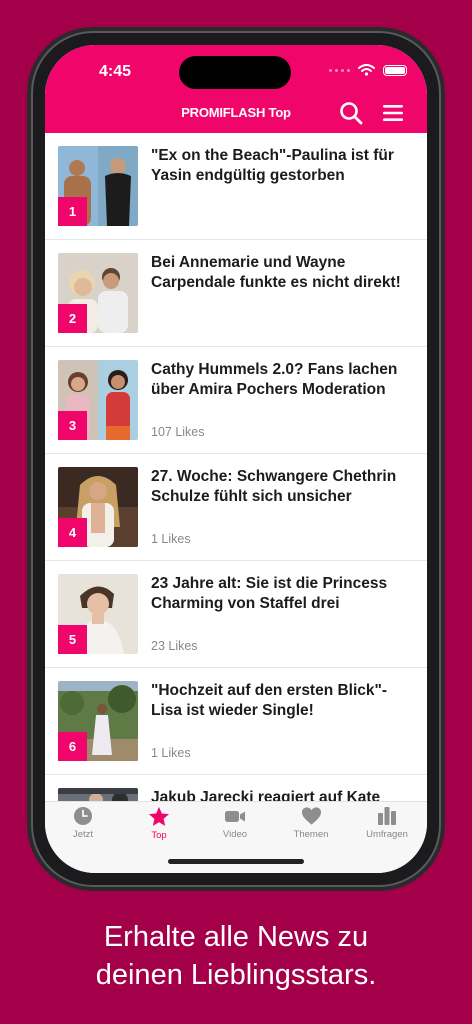  I want to click on article-likes: 23 Likes, so click(174, 646).